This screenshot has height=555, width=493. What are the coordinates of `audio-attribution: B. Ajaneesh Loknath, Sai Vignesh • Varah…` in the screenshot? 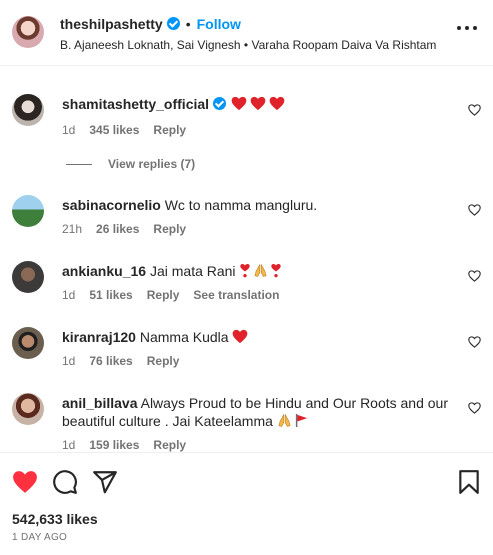 It's located at (248, 45).